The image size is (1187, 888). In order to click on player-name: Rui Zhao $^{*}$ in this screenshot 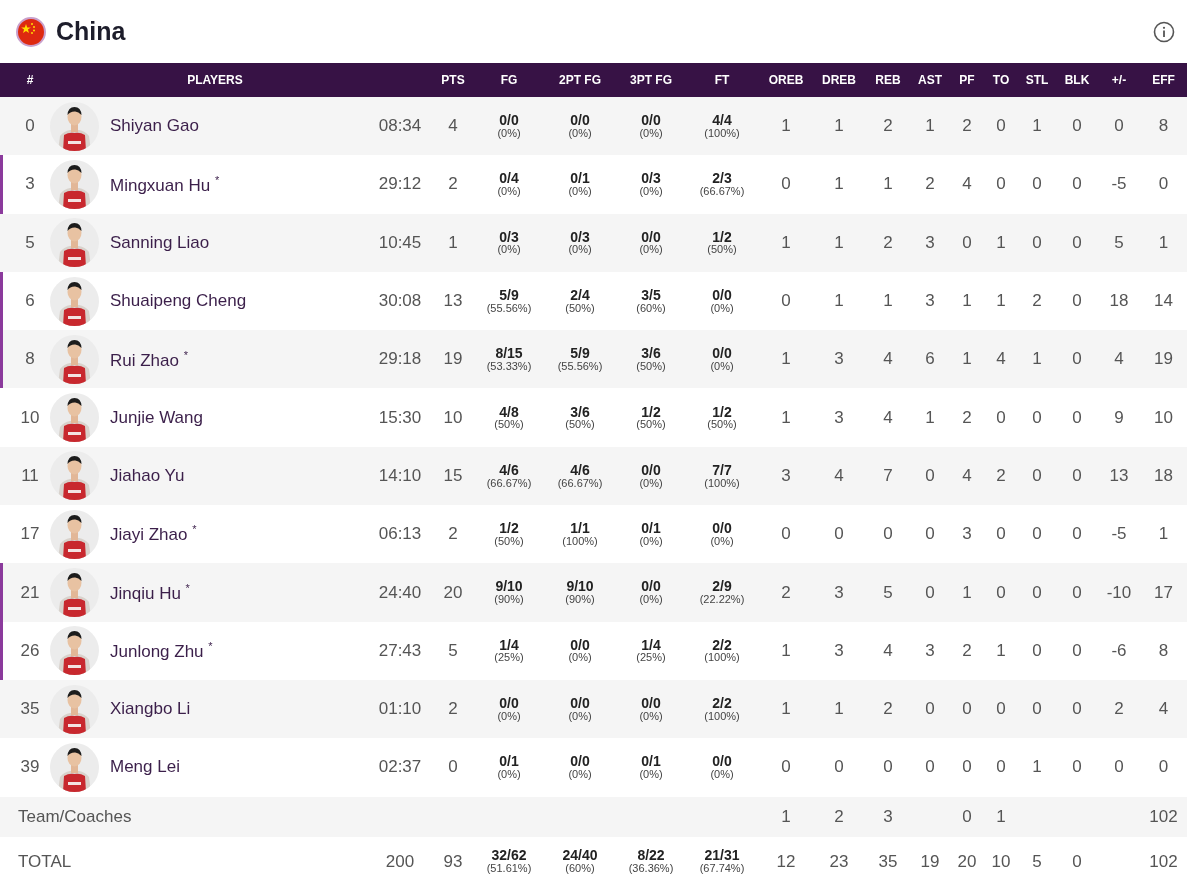, I will do `click(149, 359)`.